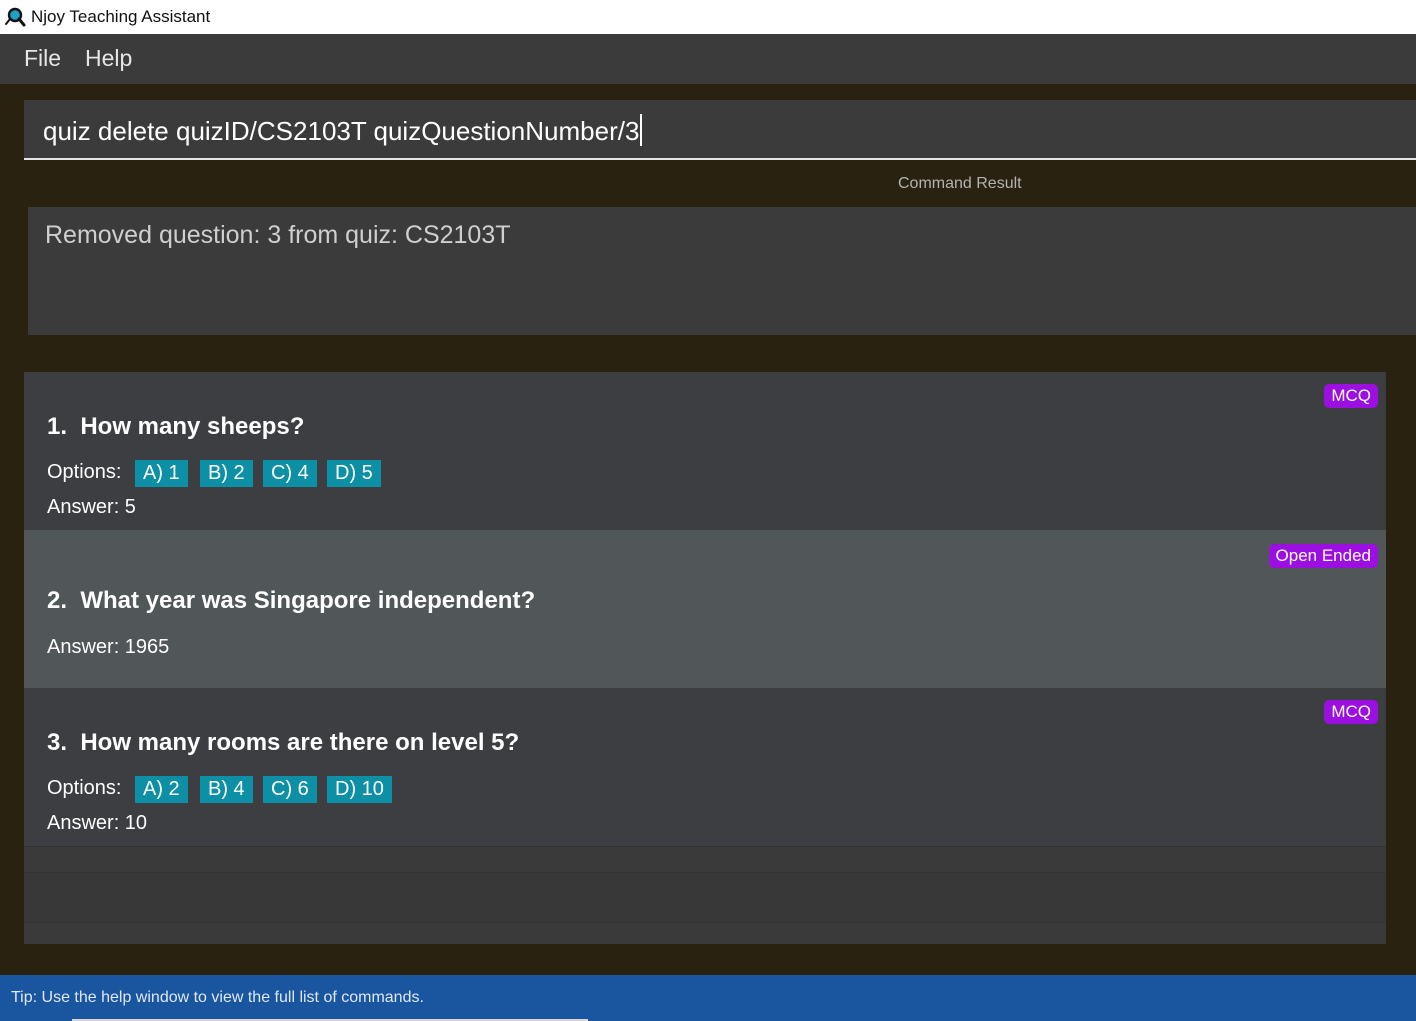 The height and width of the screenshot is (1021, 1416). What do you see at coordinates (1323, 556) in the screenshot?
I see `question-type-badge: Open Ended` at bounding box center [1323, 556].